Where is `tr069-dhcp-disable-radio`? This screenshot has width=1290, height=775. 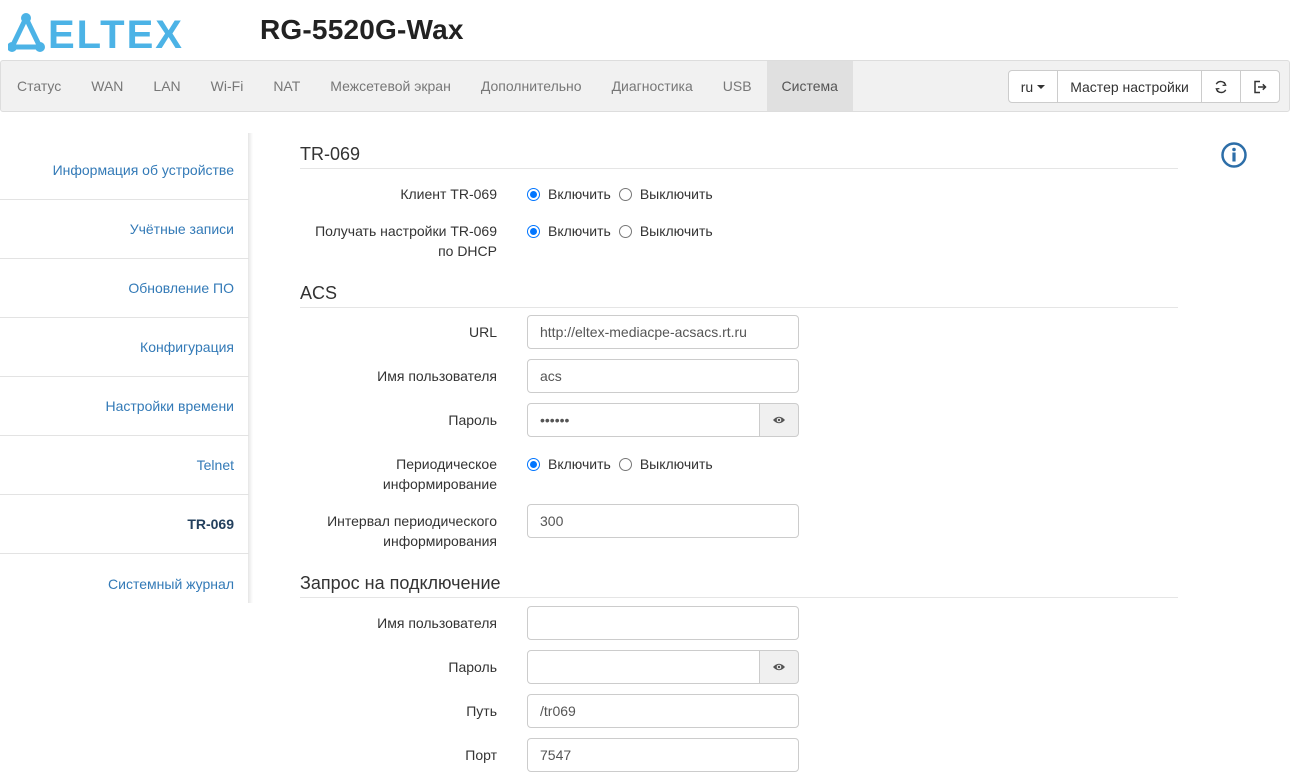 tr069-dhcp-disable-radio is located at coordinates (625, 231).